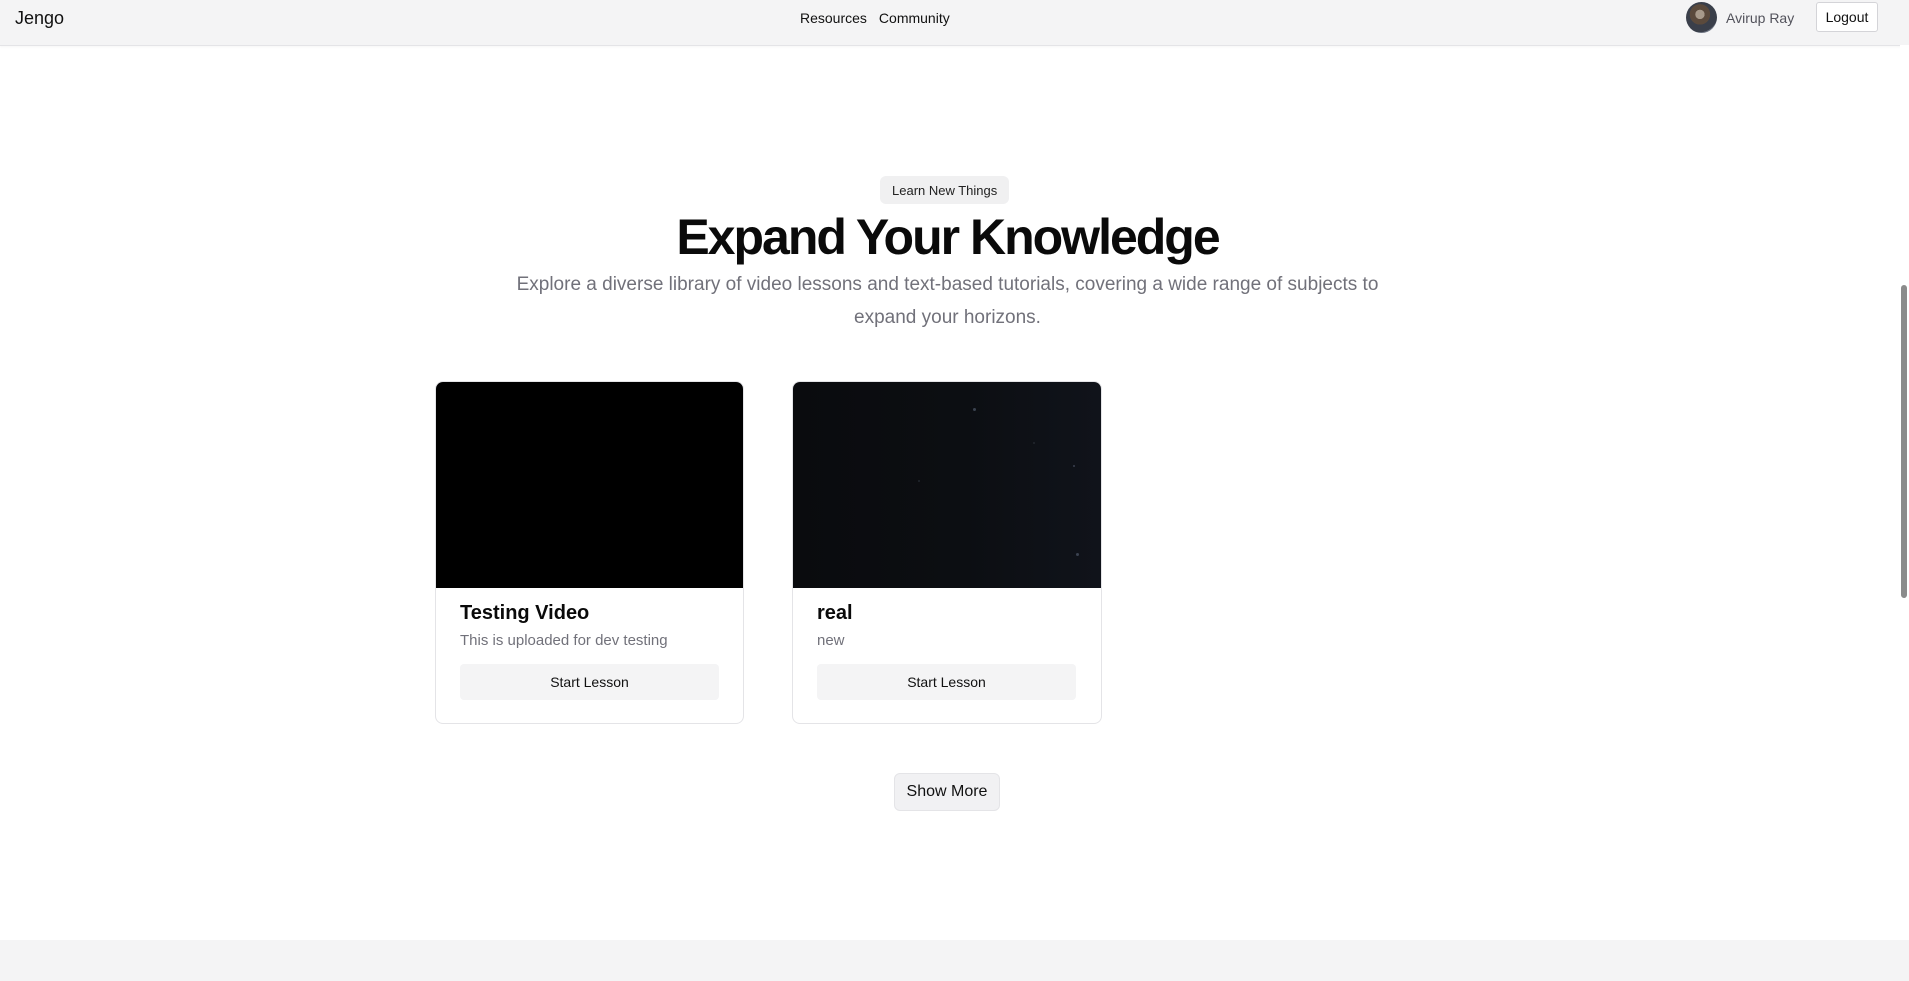  What do you see at coordinates (947, 792) in the screenshot?
I see `show-more-button: Show More` at bounding box center [947, 792].